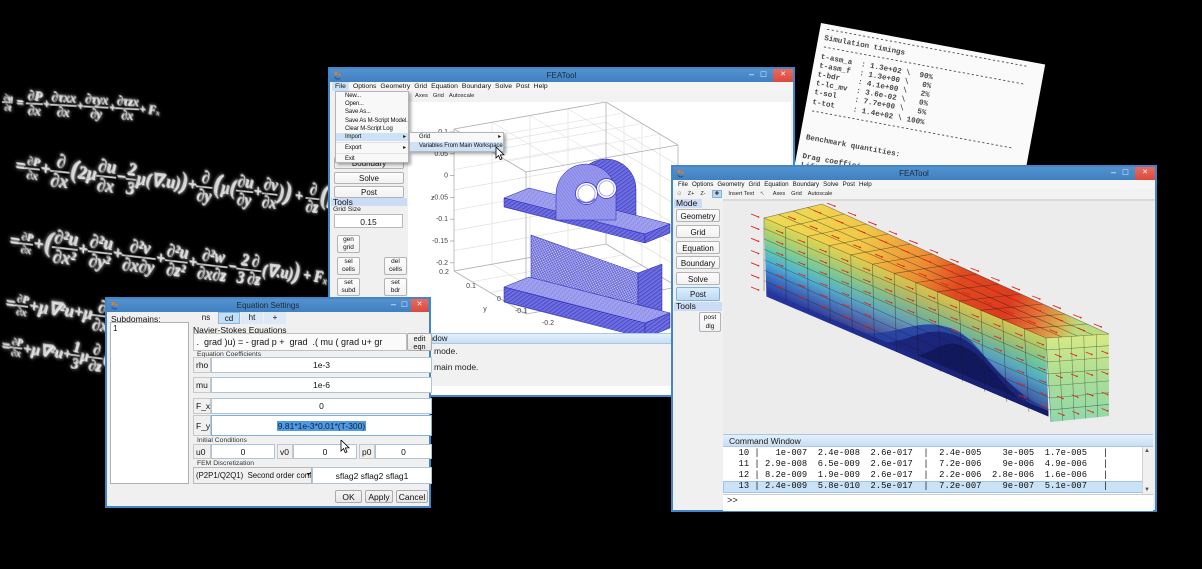 The image size is (1202, 569). Describe the element at coordinates (444, 272) in the screenshot. I see `svg-text: 0.2` at that location.